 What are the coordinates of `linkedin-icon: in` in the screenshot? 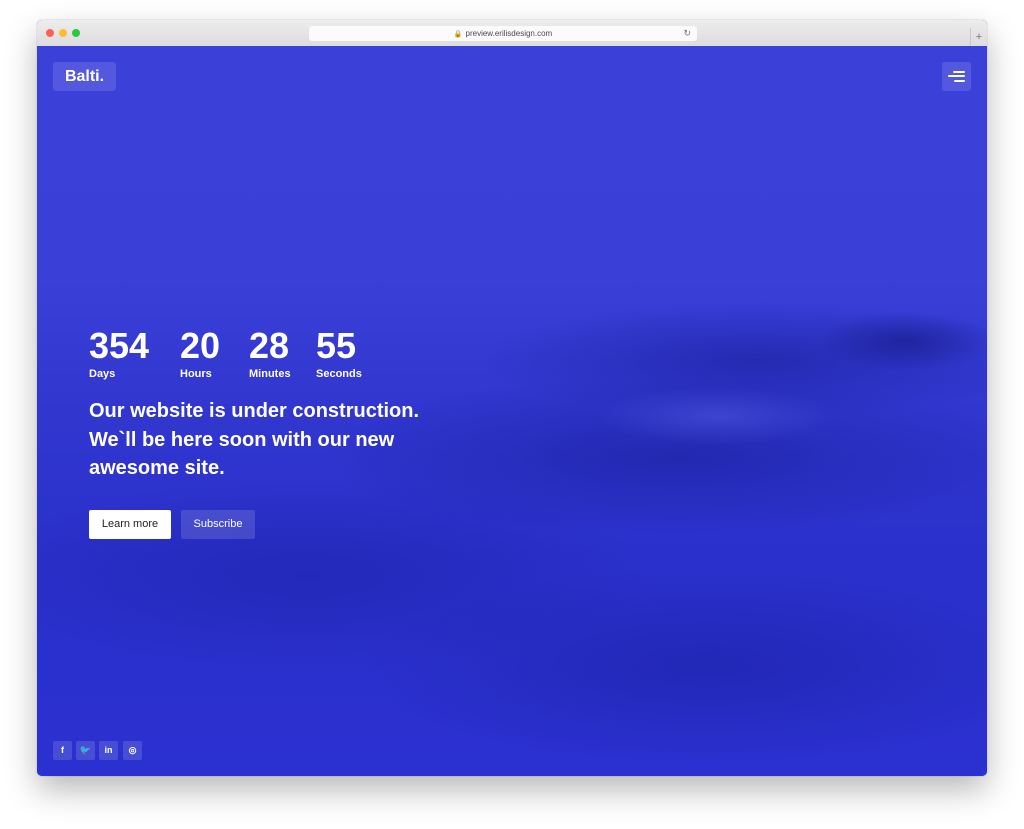 It's located at (108, 750).